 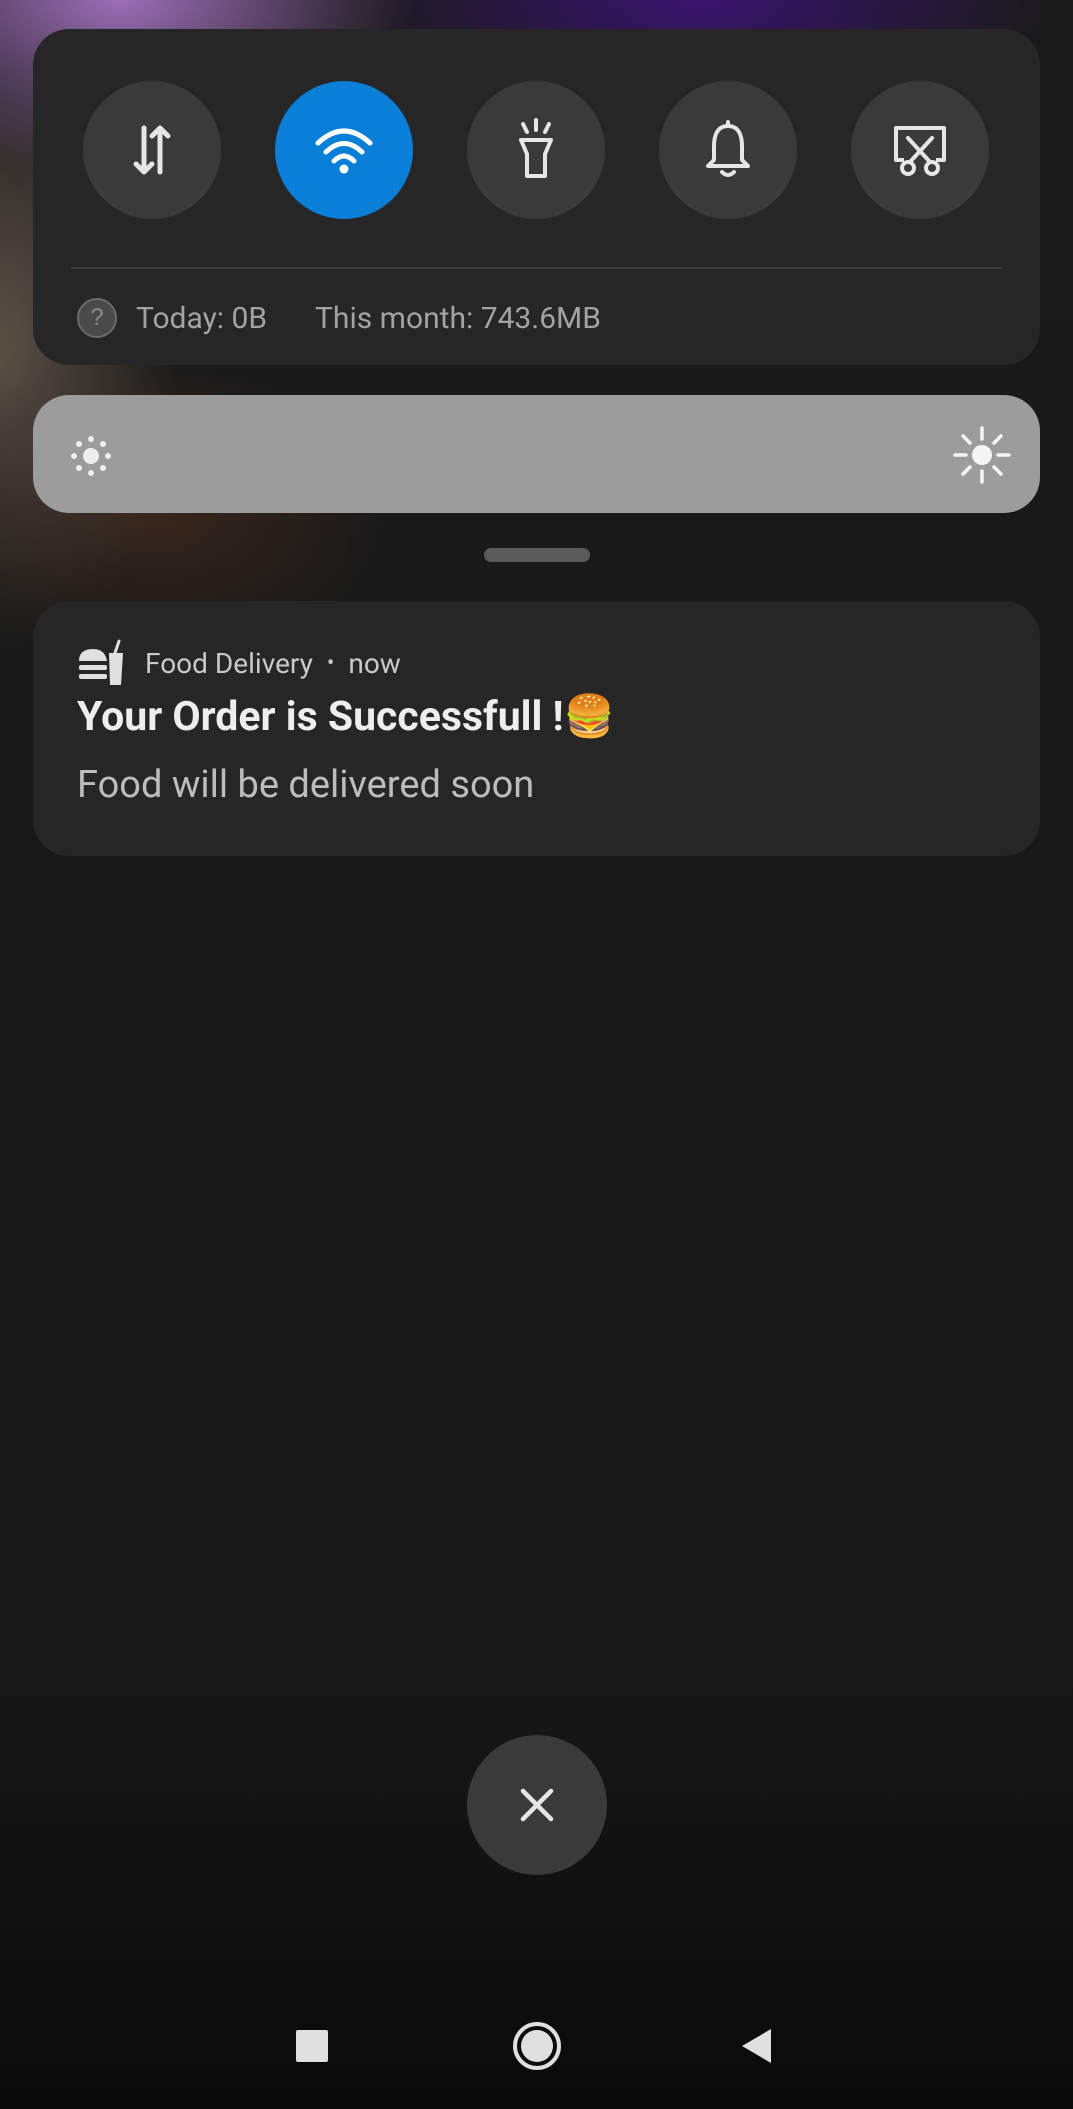 I want to click on recents-icon, so click(x=312, y=2046).